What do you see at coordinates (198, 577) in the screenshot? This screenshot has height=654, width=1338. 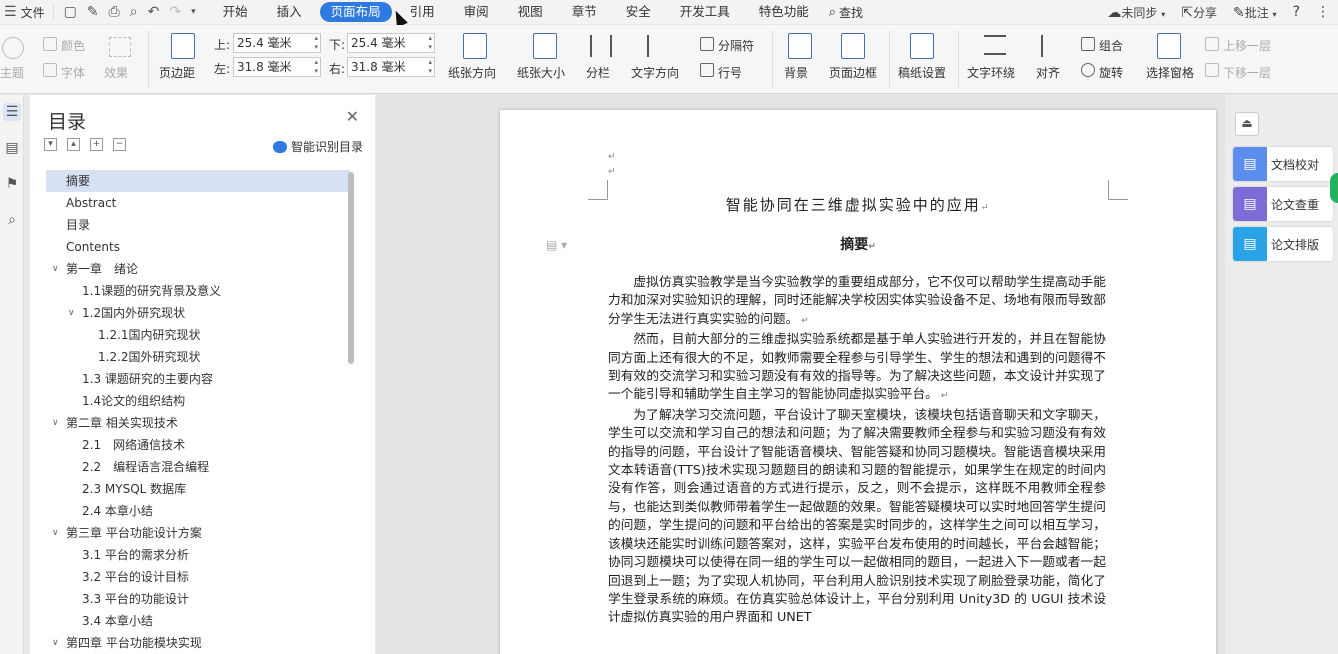 I see `toc-item: 3.2 平台的设计目标` at bounding box center [198, 577].